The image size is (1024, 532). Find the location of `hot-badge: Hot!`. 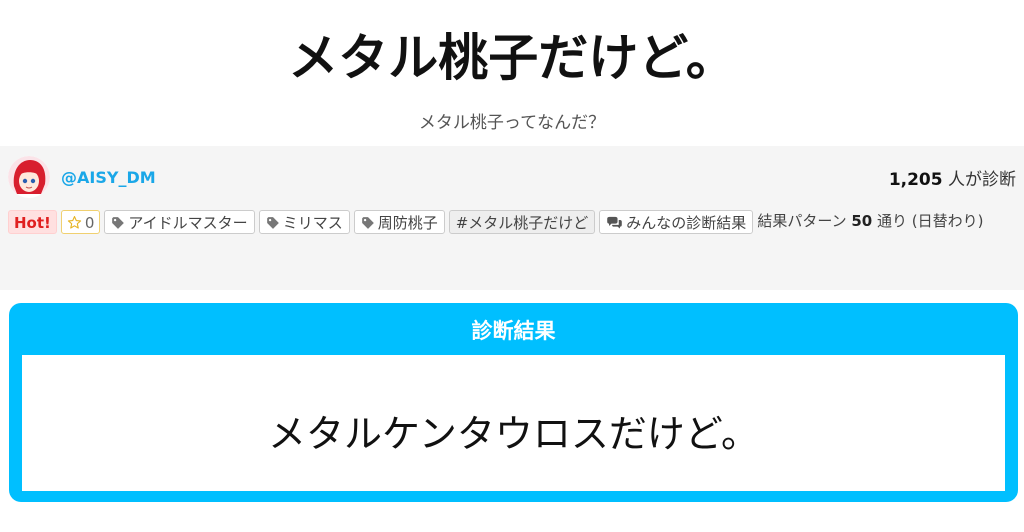

hot-badge: Hot! is located at coordinates (32, 221).